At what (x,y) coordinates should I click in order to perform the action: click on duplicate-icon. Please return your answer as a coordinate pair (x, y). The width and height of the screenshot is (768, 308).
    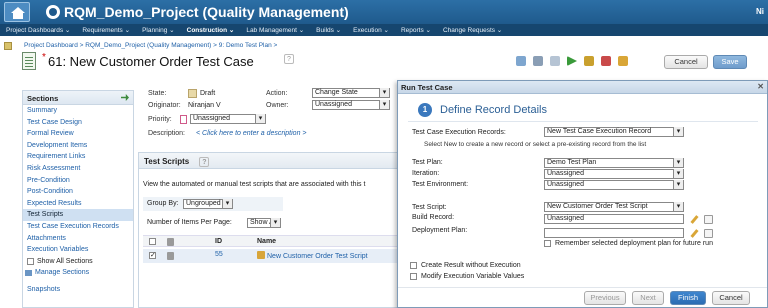
    Looking at the image, I should click on (538, 61).